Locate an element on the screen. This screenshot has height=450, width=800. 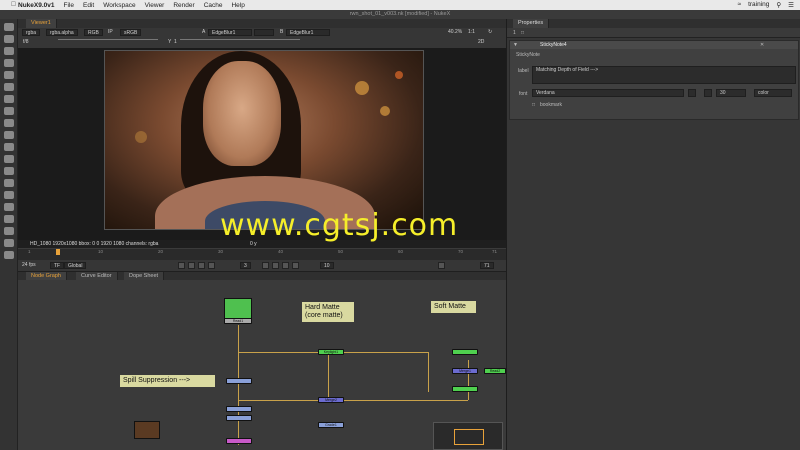
prev-frame-button is located at coordinates (201, 265).